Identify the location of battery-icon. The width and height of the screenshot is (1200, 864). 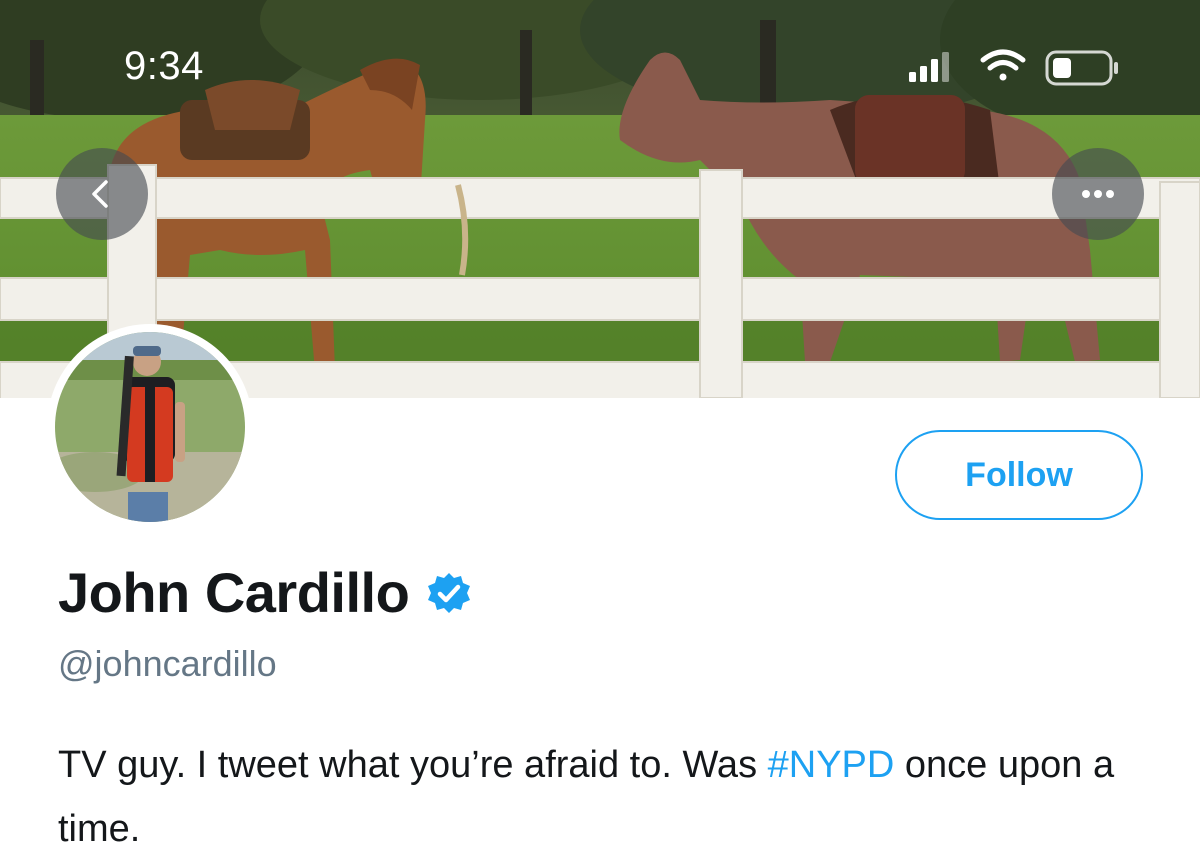
(1081, 68).